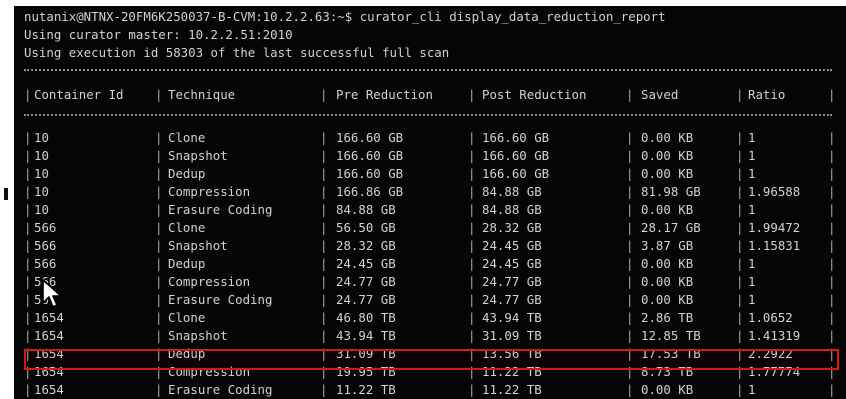 The image size is (846, 399). Describe the element at coordinates (366, 281) in the screenshot. I see `cell-pre-reduction: 24.77 GB` at that location.